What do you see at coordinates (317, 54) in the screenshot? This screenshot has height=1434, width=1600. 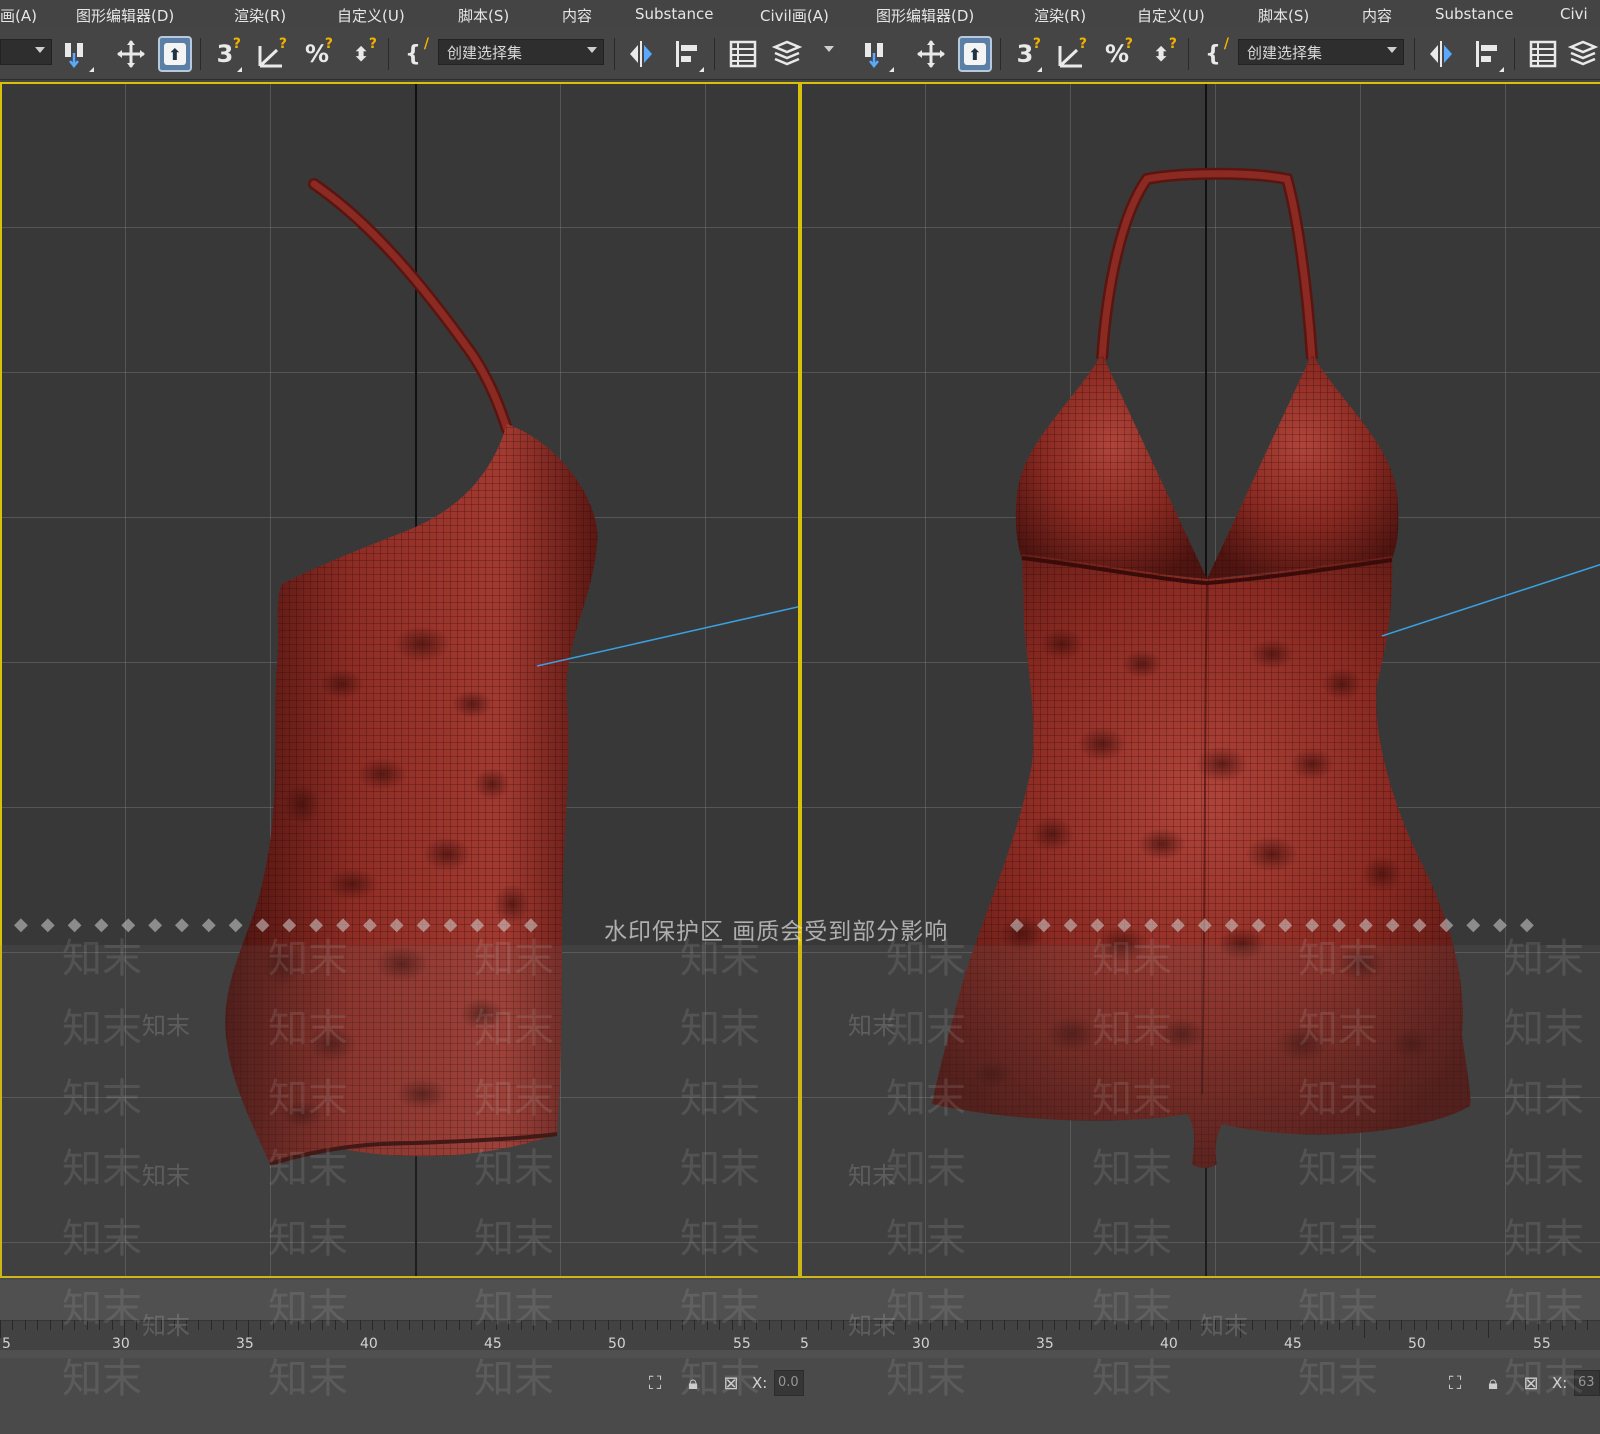 I see `percent-snap-icon: %?` at bounding box center [317, 54].